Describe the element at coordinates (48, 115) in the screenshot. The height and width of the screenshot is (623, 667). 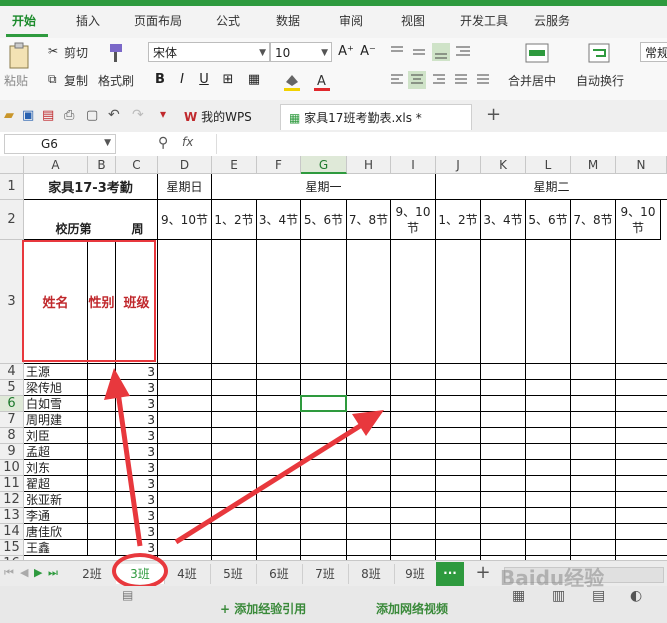
I see `pdf-icon: ▤` at that location.